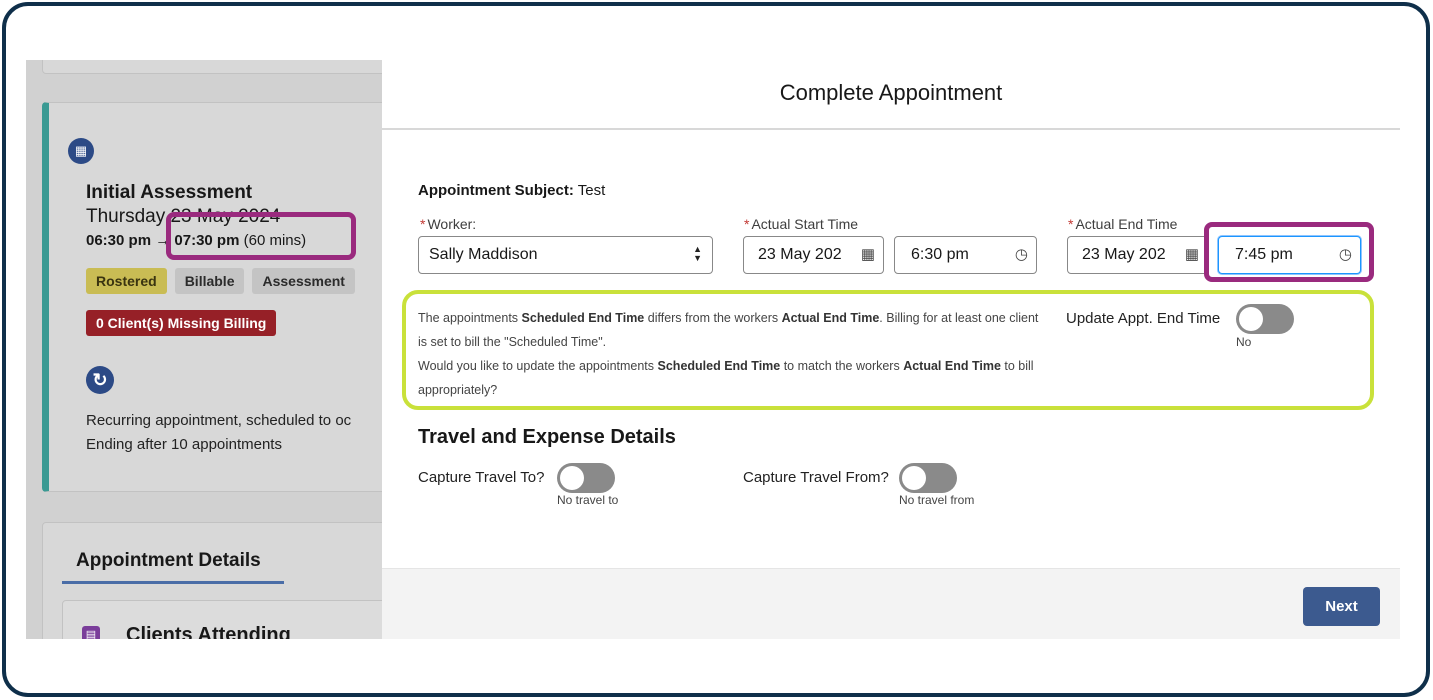 This screenshot has width=1433, height=700. Describe the element at coordinates (588, 500) in the screenshot. I see `travel-to-state: No travel to` at that location.